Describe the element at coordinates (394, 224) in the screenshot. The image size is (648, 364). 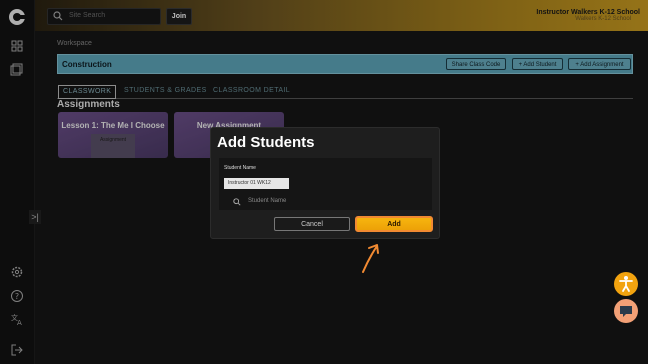
I see `add-button: Add` at that location.